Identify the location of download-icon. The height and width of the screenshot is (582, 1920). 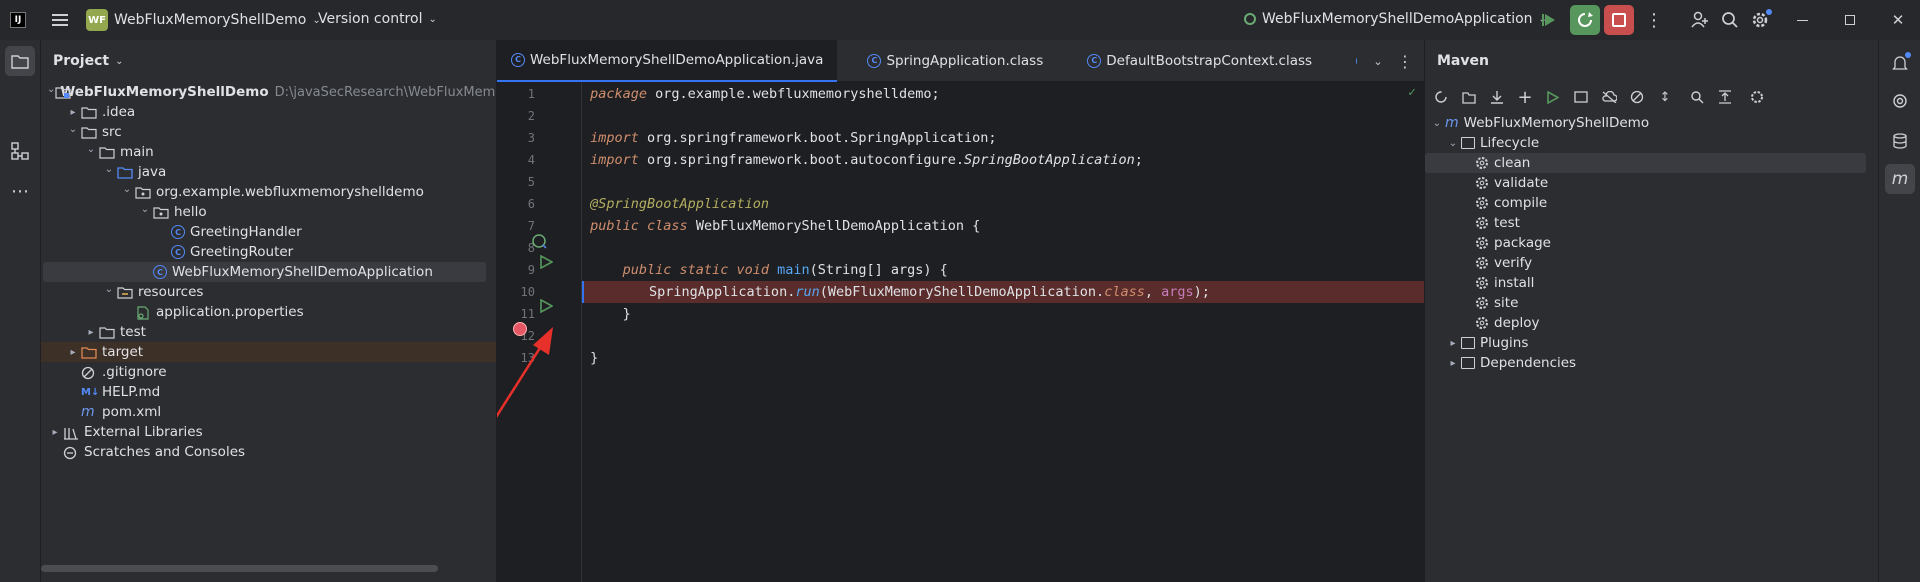
(1497, 97).